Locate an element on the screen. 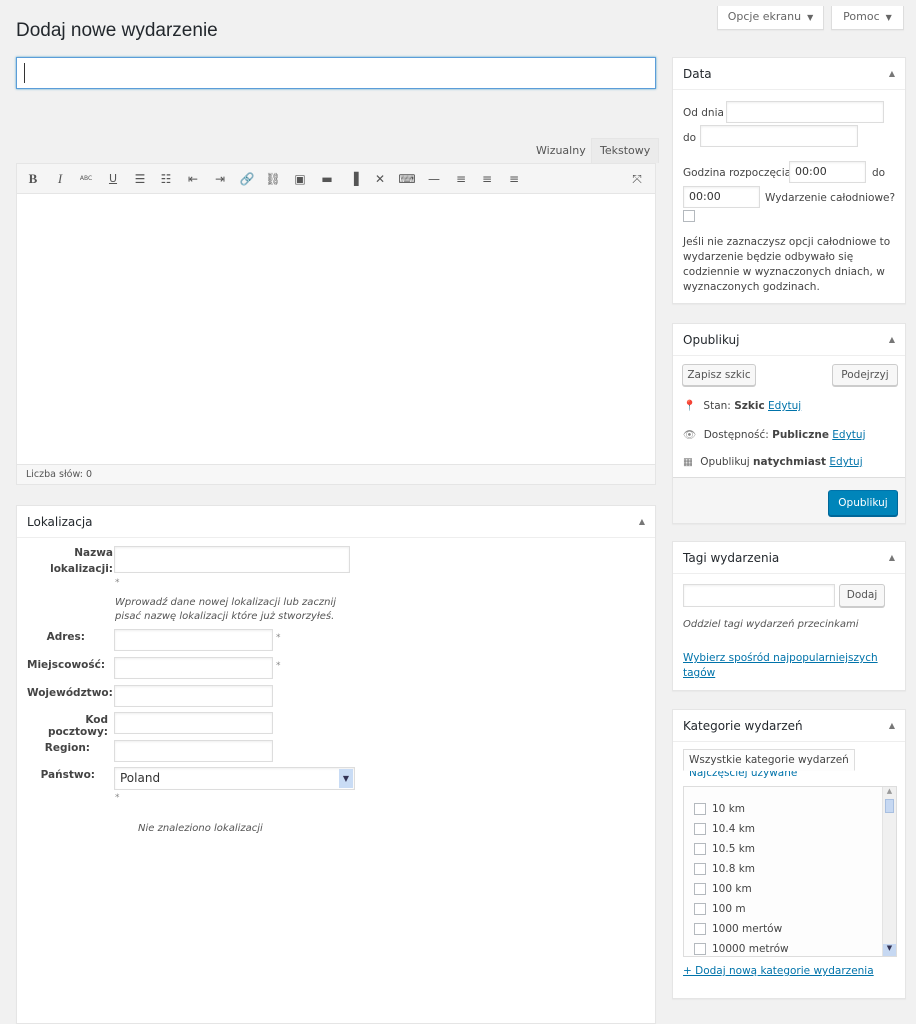  tab-text: Tekstowy is located at coordinates (625, 150).